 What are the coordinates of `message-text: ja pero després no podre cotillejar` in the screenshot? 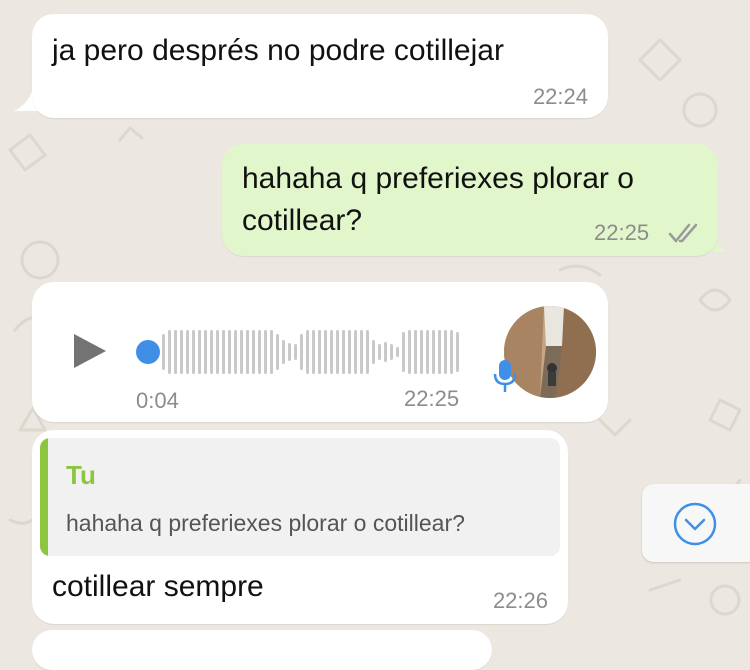 It's located at (278, 50).